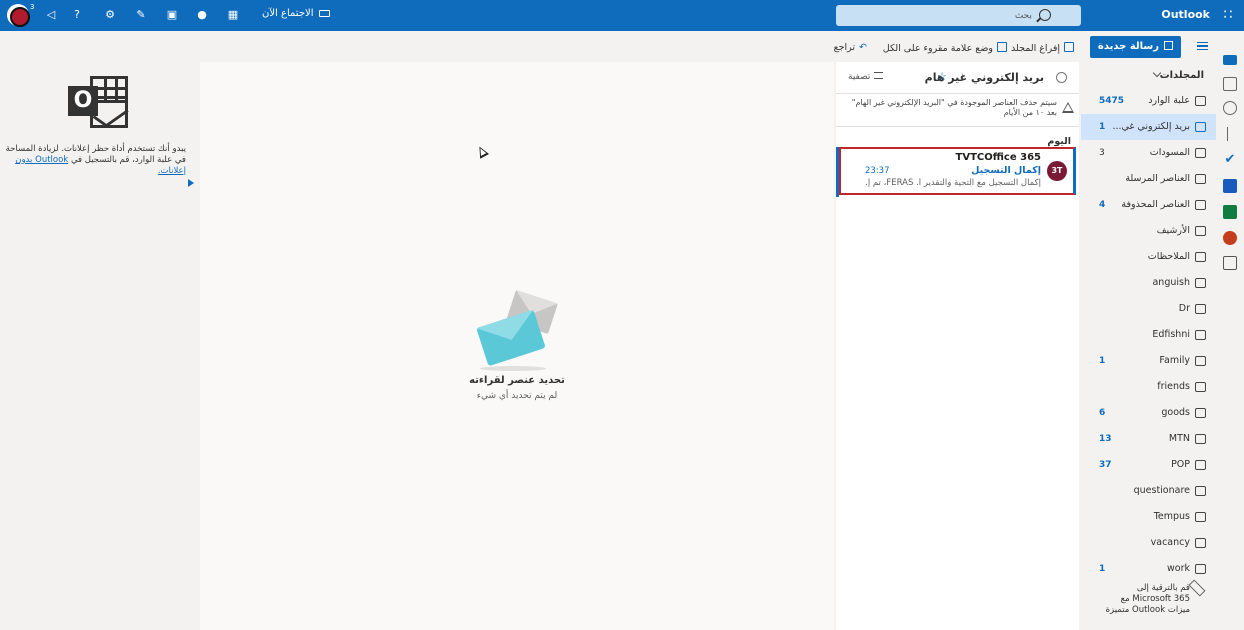  Describe the element at coordinates (141, 15) in the screenshot. I see `my-day-icon: ✎` at that location.